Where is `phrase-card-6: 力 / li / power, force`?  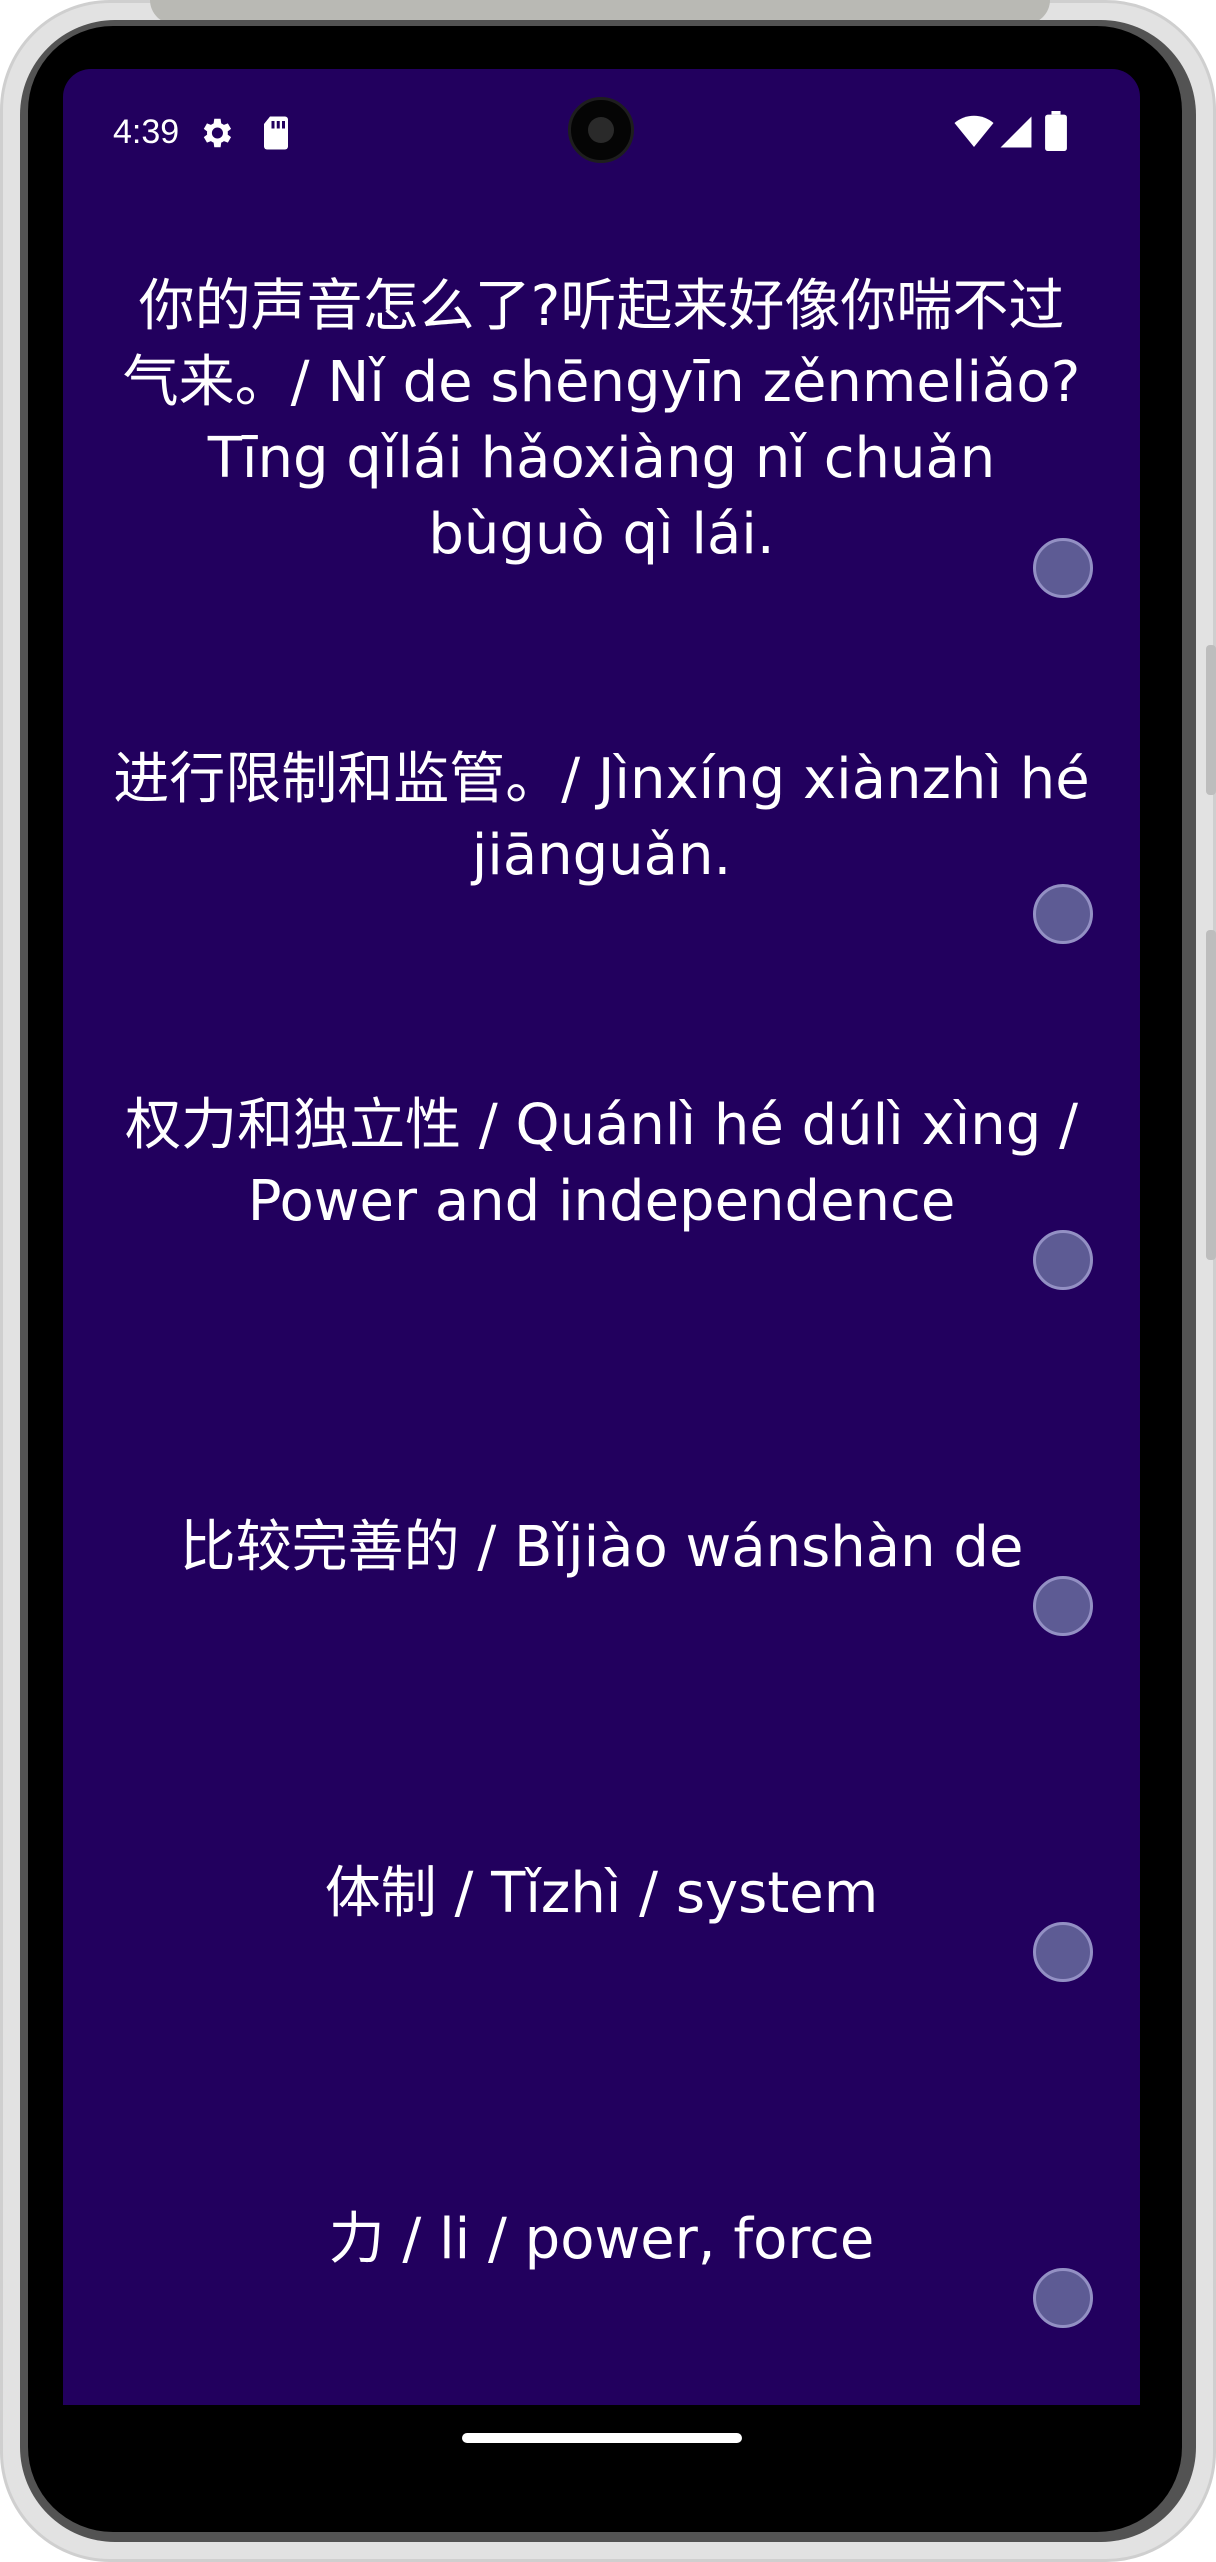
phrase-card-6: 力 / li / power, force is located at coordinates (601, 2335).